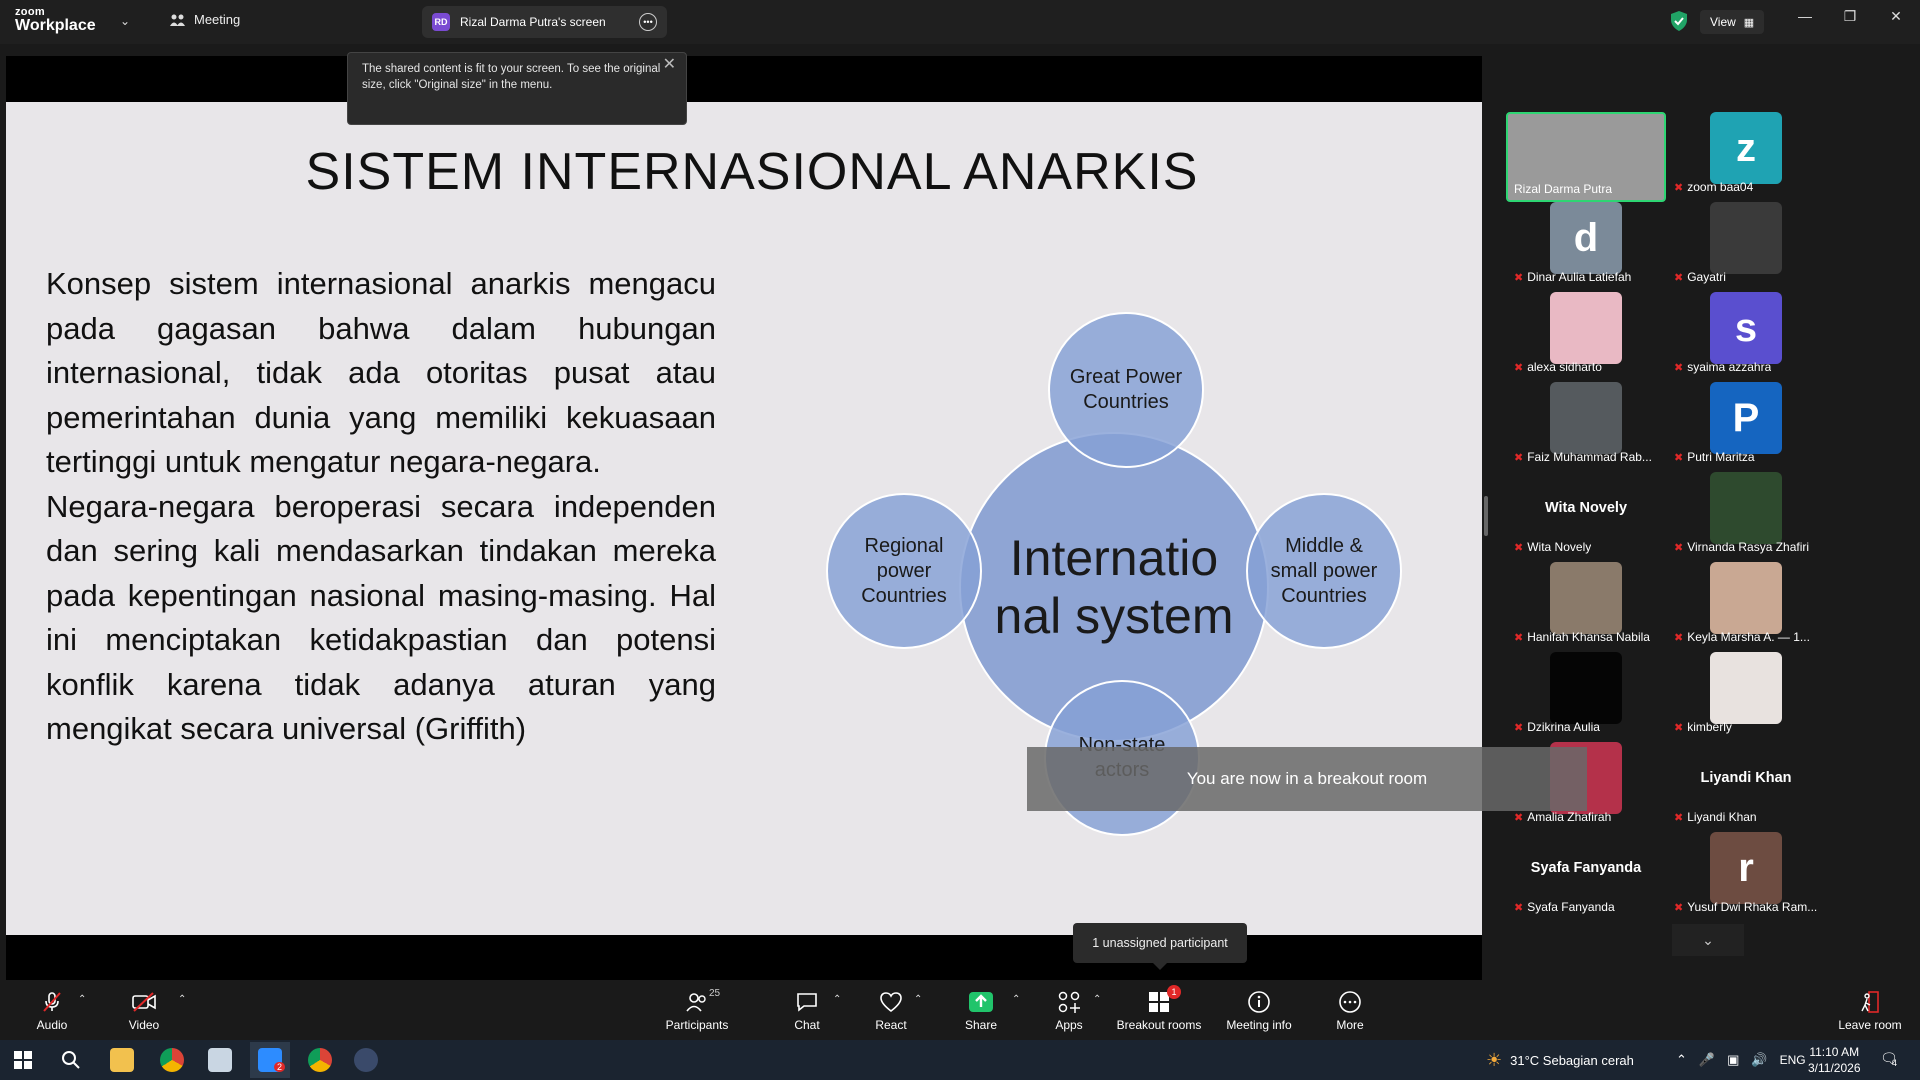 The image size is (1920, 1080). I want to click on participant-tile: ✖ Virnanda Rasya Zhafiri, so click(1746, 513).